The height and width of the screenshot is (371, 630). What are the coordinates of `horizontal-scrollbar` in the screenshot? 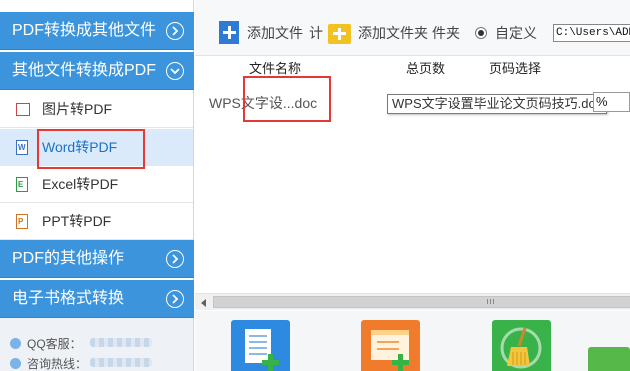 It's located at (412, 301).